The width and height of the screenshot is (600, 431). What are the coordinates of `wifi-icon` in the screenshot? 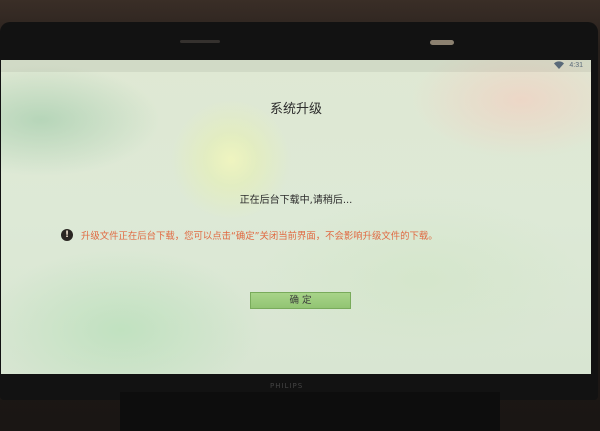 It's located at (559, 65).